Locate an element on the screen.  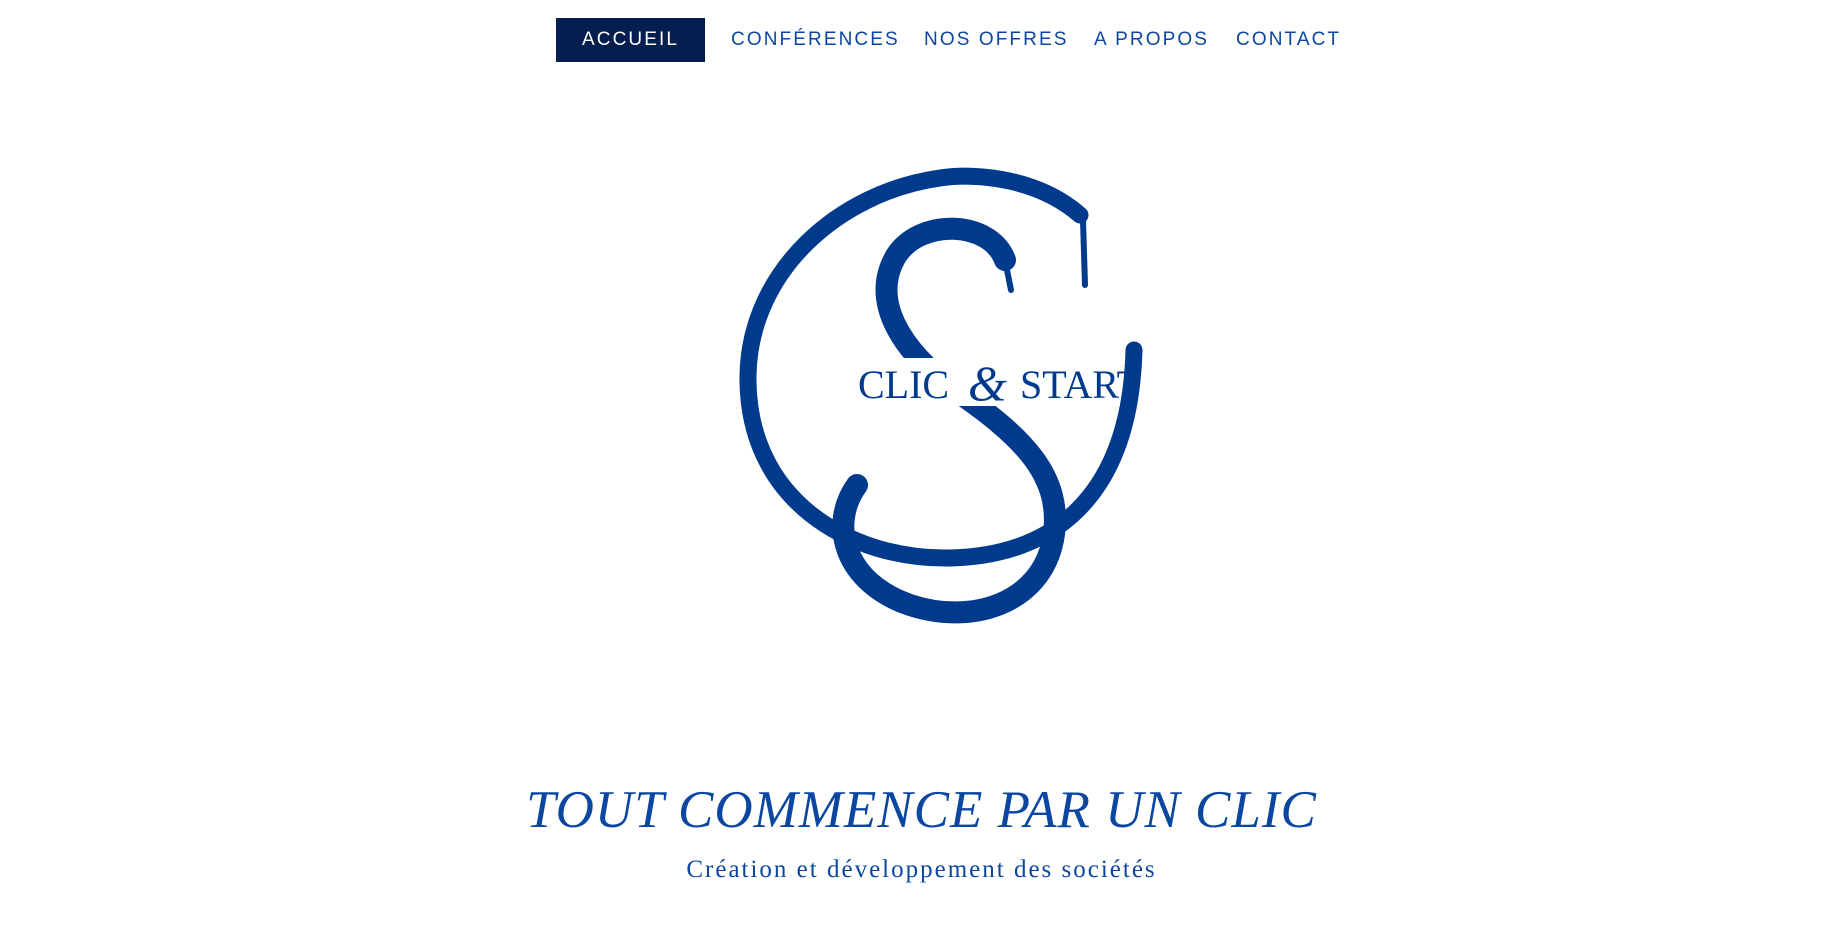
logo-text-start: START is located at coordinates (1080, 384).